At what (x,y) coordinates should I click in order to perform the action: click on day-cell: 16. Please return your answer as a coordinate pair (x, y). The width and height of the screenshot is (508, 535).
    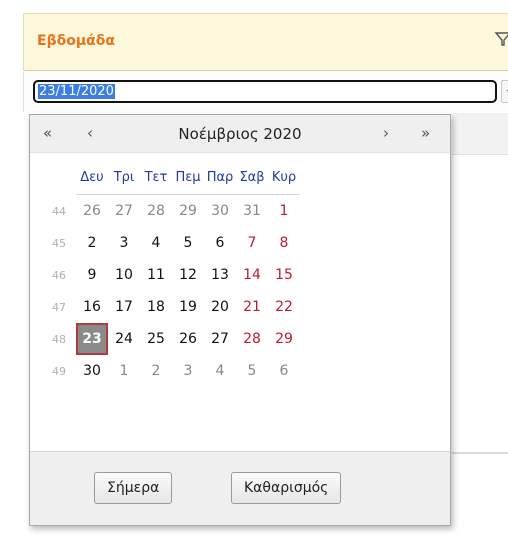
    Looking at the image, I should click on (92, 307).